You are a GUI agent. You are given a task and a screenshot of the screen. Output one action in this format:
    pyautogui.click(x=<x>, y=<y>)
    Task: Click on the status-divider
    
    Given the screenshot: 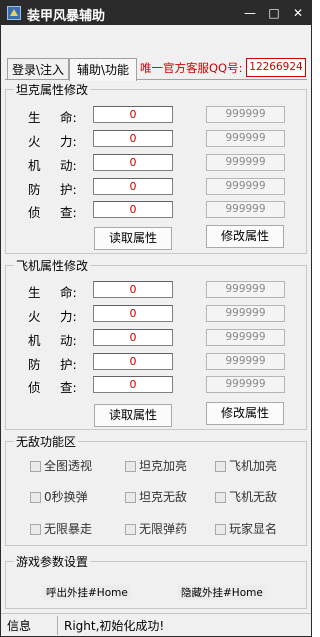 What is the action you would take?
    pyautogui.click(x=57, y=625)
    